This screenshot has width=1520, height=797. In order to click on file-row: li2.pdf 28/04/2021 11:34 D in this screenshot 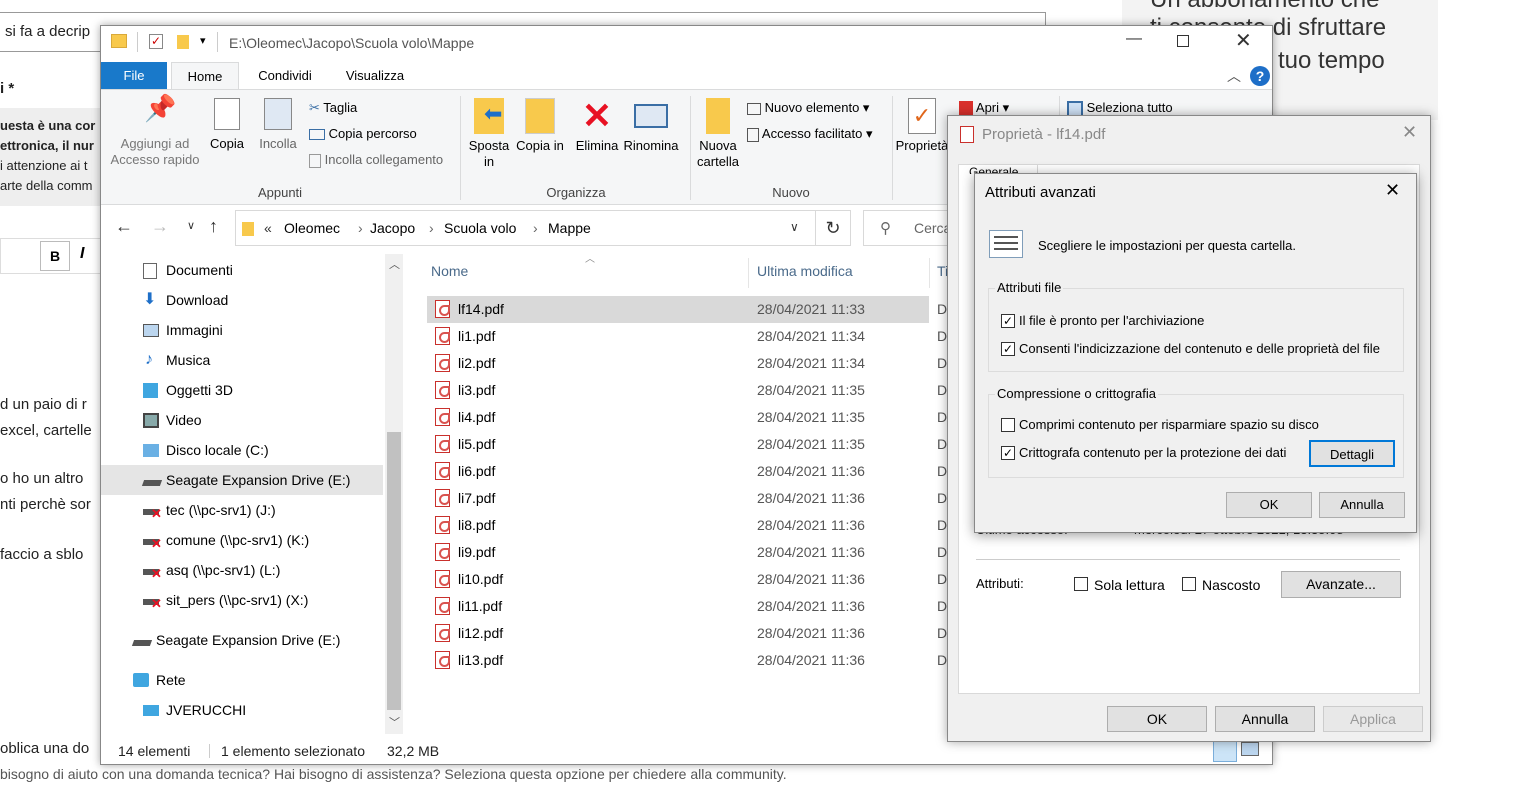, I will do `click(687, 363)`.